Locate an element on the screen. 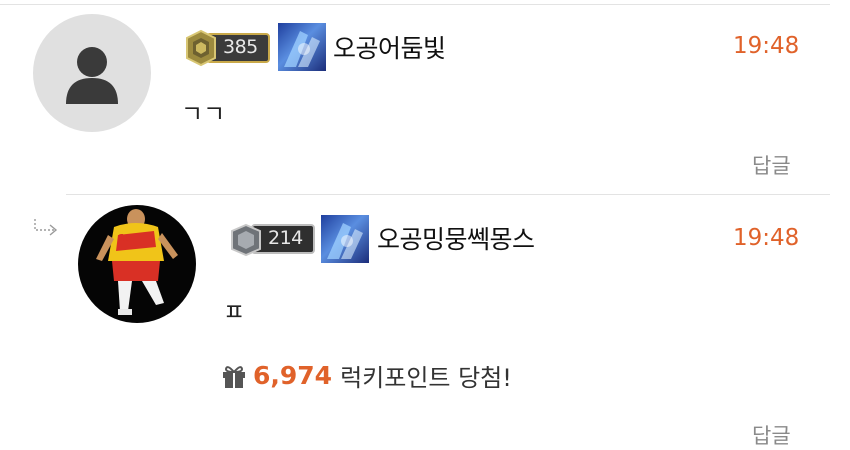 The width and height of the screenshot is (850, 450). level-number: 214 is located at coordinates (285, 238).